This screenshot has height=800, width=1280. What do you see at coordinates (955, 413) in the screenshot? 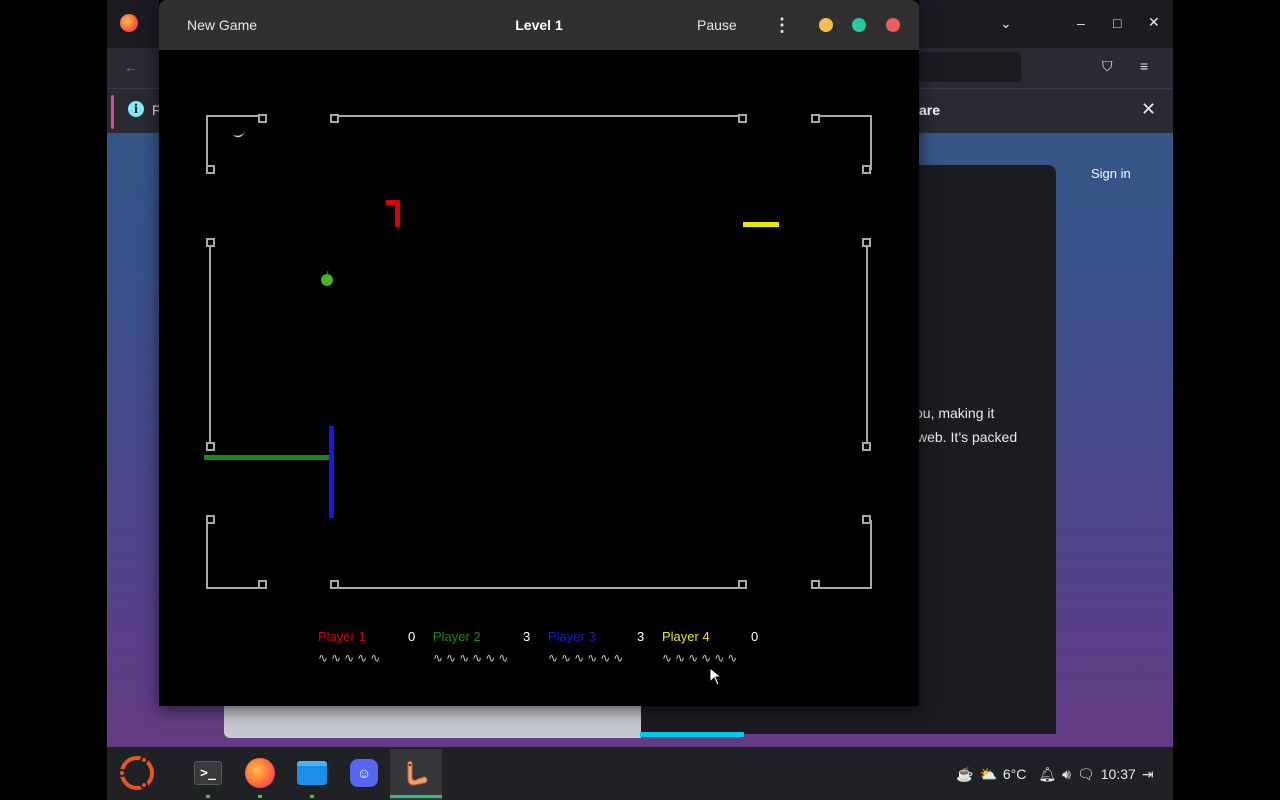
I see `content-text-line: ou, making it` at bounding box center [955, 413].